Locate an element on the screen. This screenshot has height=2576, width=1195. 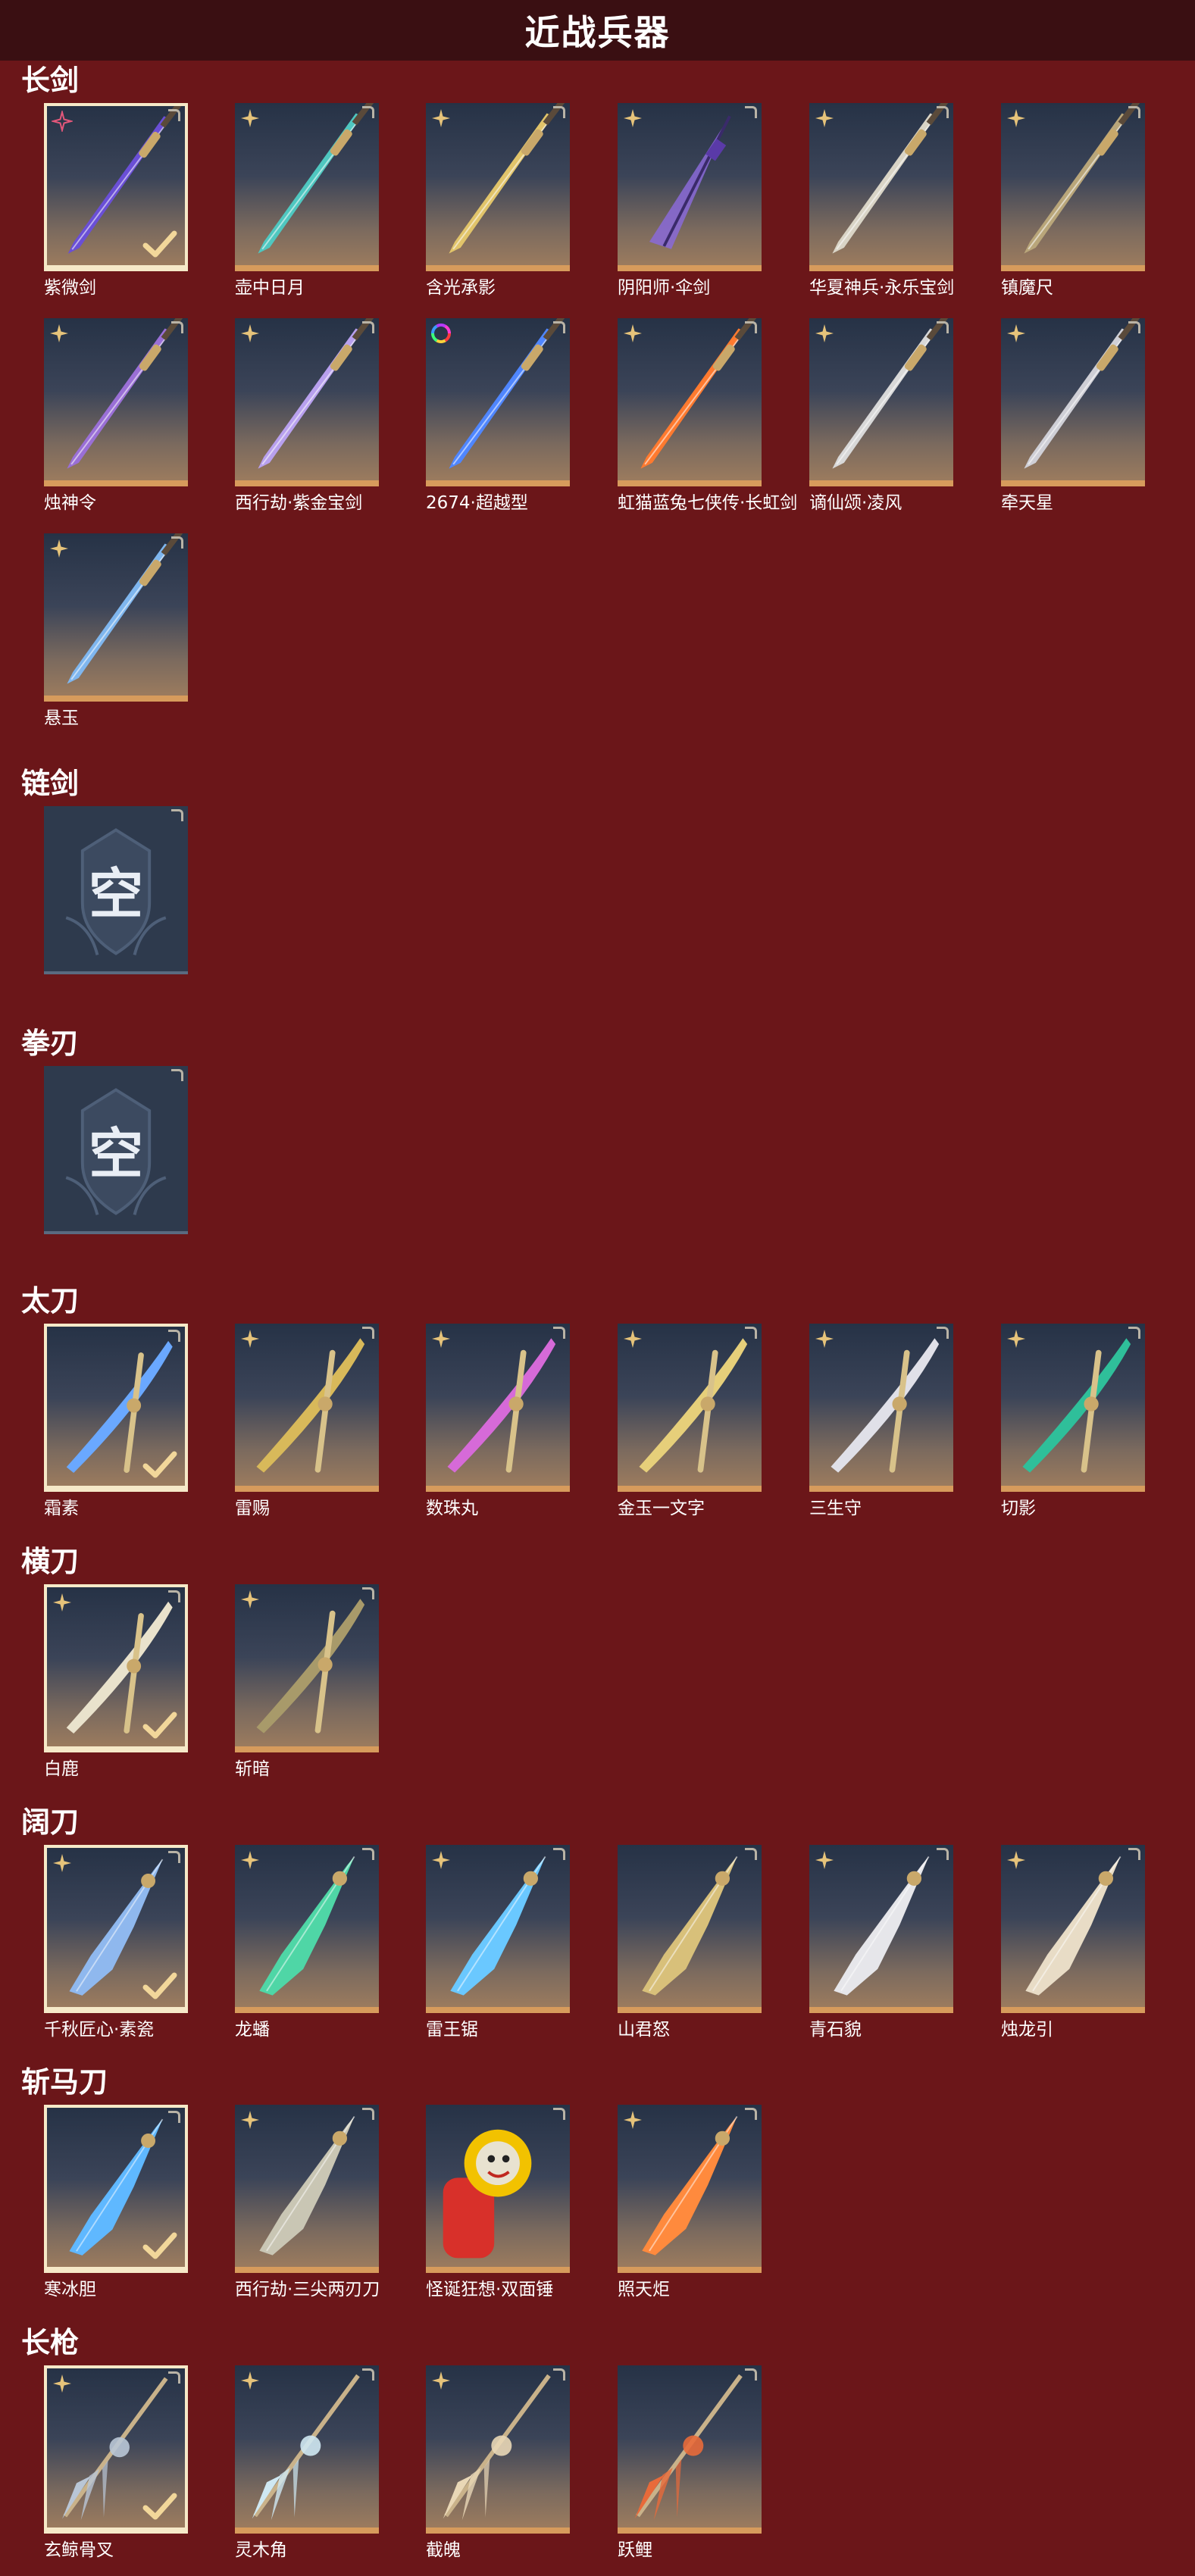
weapon-item: 谪仙颂·凌风 is located at coordinates (885, 416).